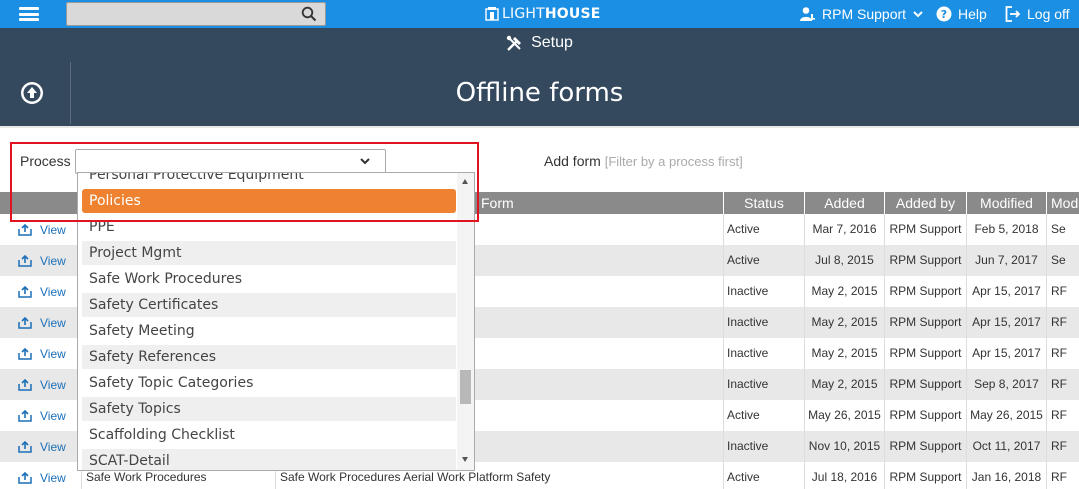 The image size is (1079, 489). I want to click on process-label: Process, so click(45, 161).